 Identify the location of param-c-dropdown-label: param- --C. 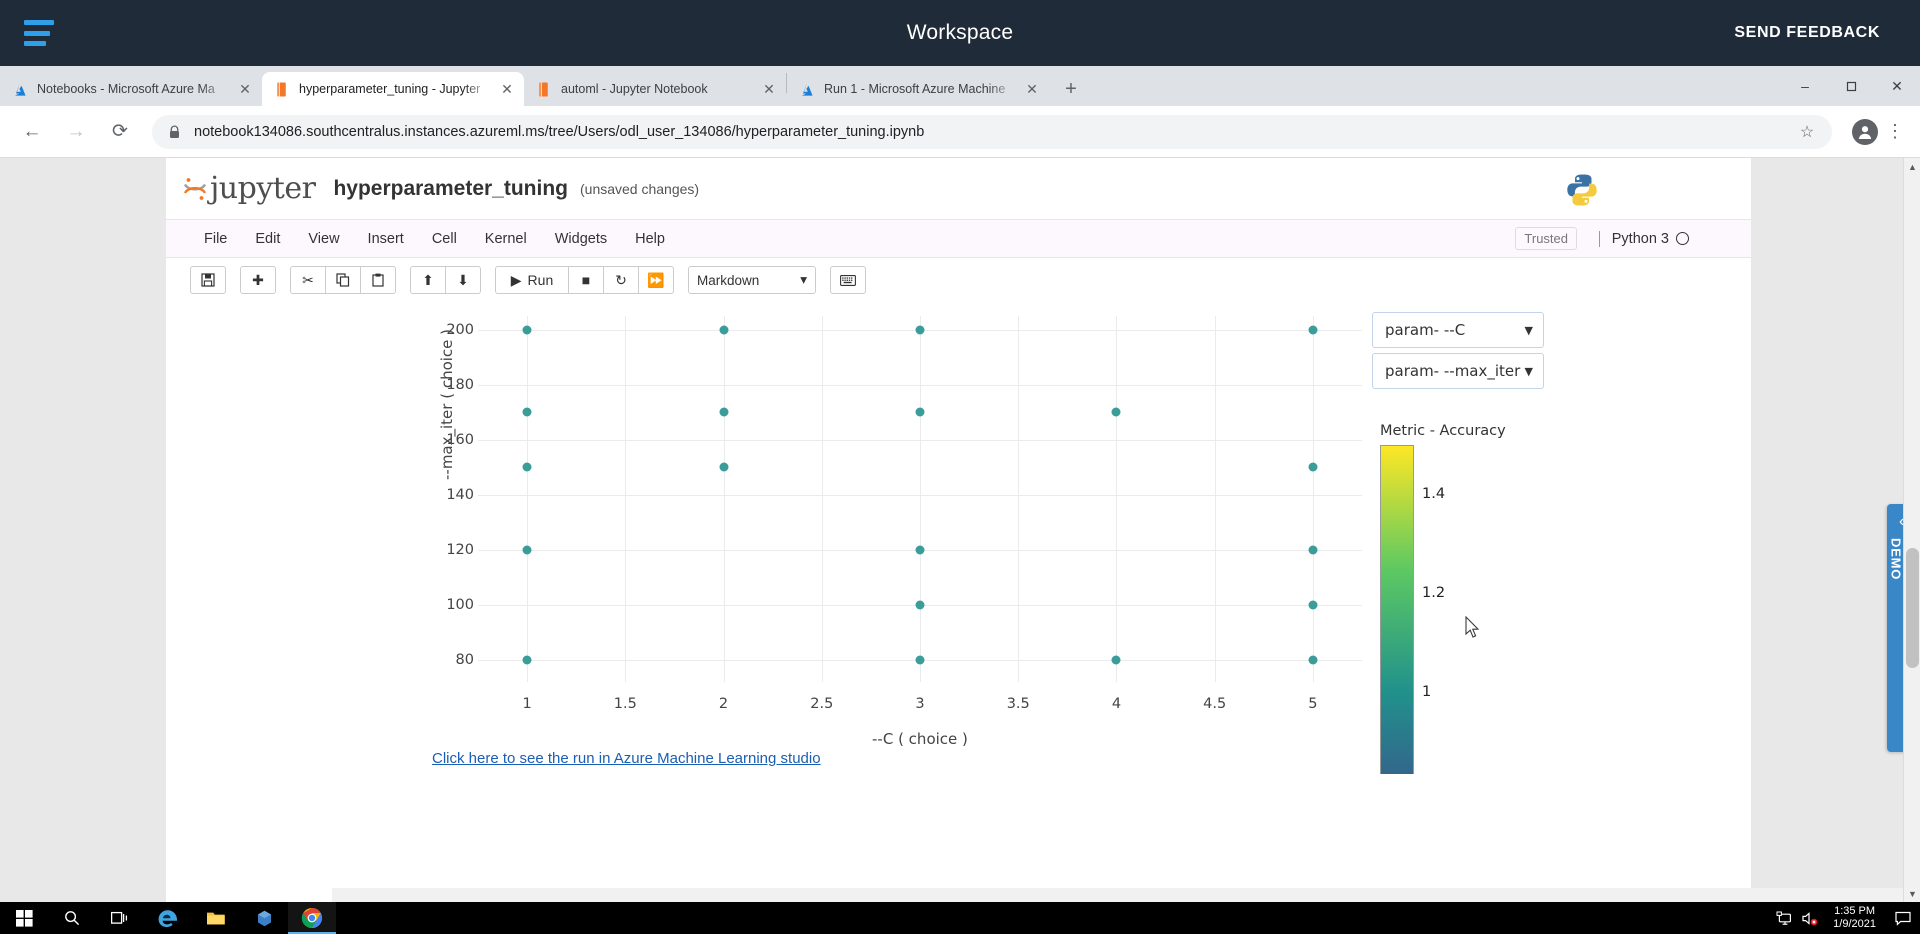
(1425, 330).